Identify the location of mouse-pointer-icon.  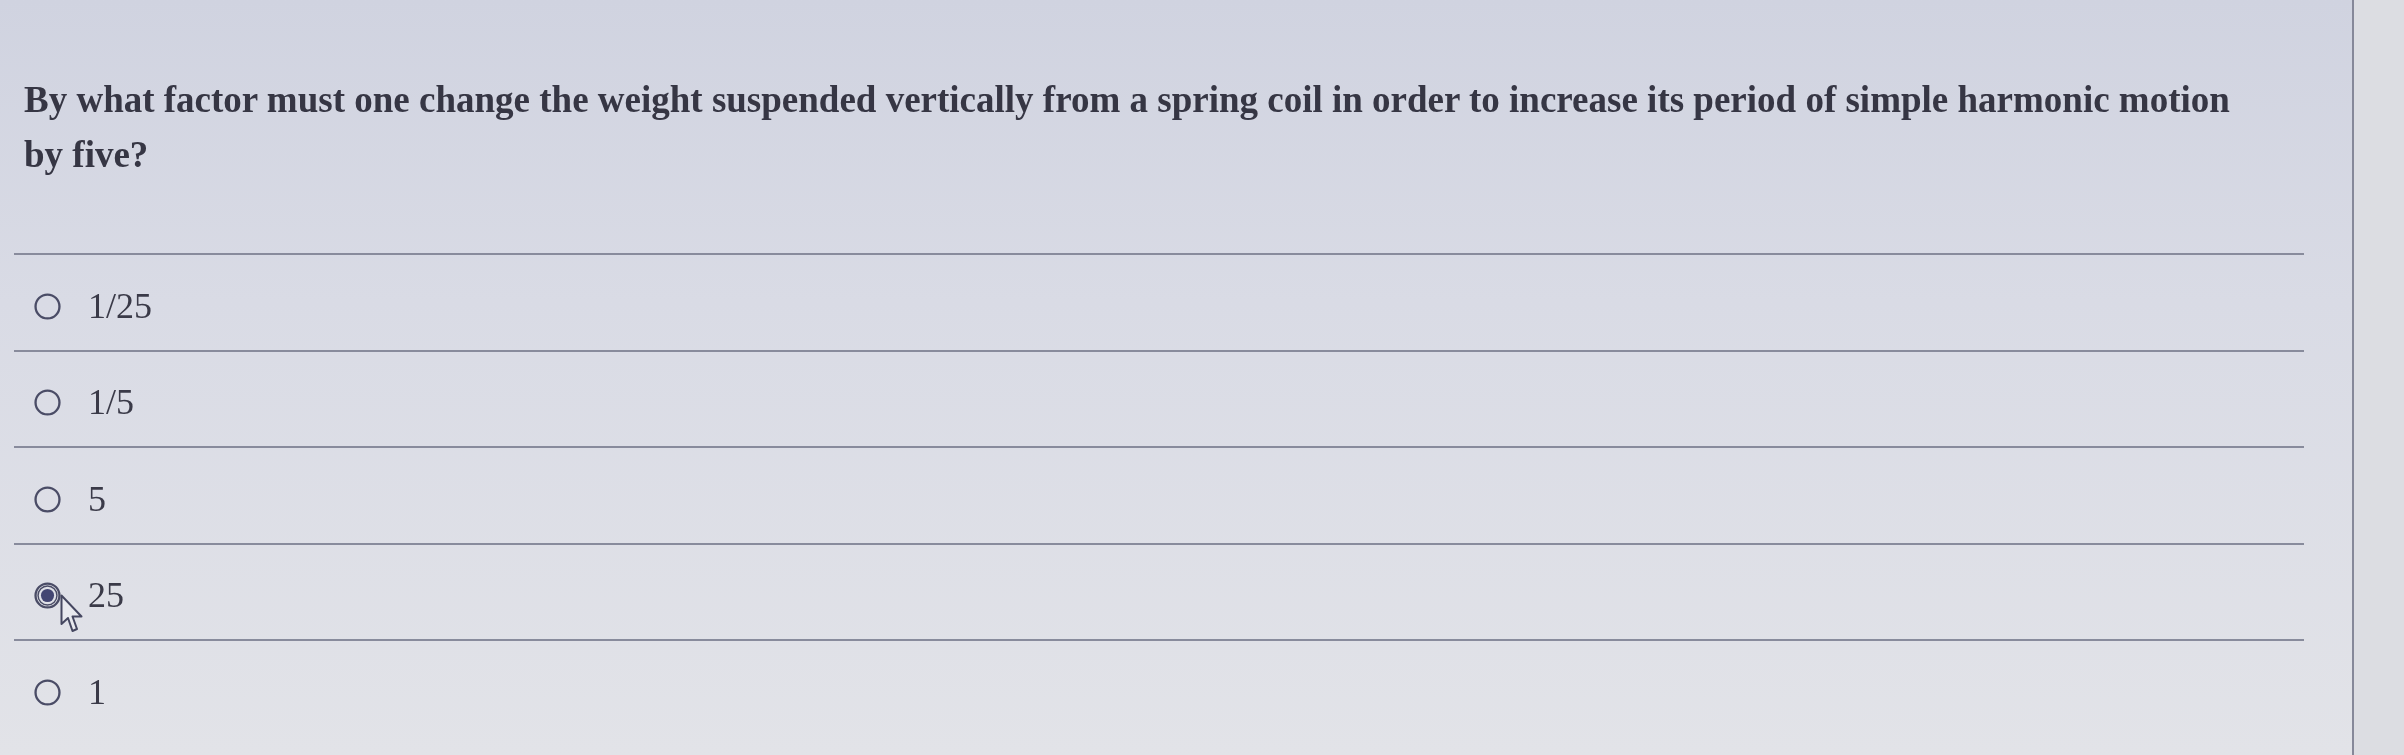
(72, 613).